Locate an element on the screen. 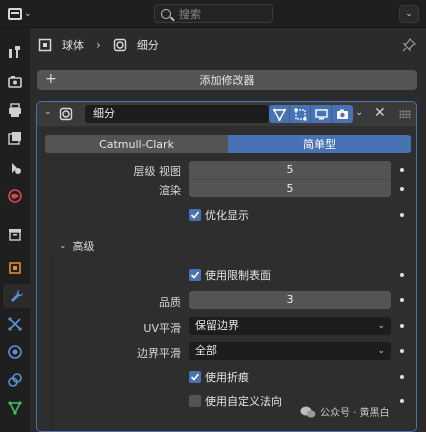 The width and height of the screenshot is (426, 432). edit-mode-icon is located at coordinates (300, 114).